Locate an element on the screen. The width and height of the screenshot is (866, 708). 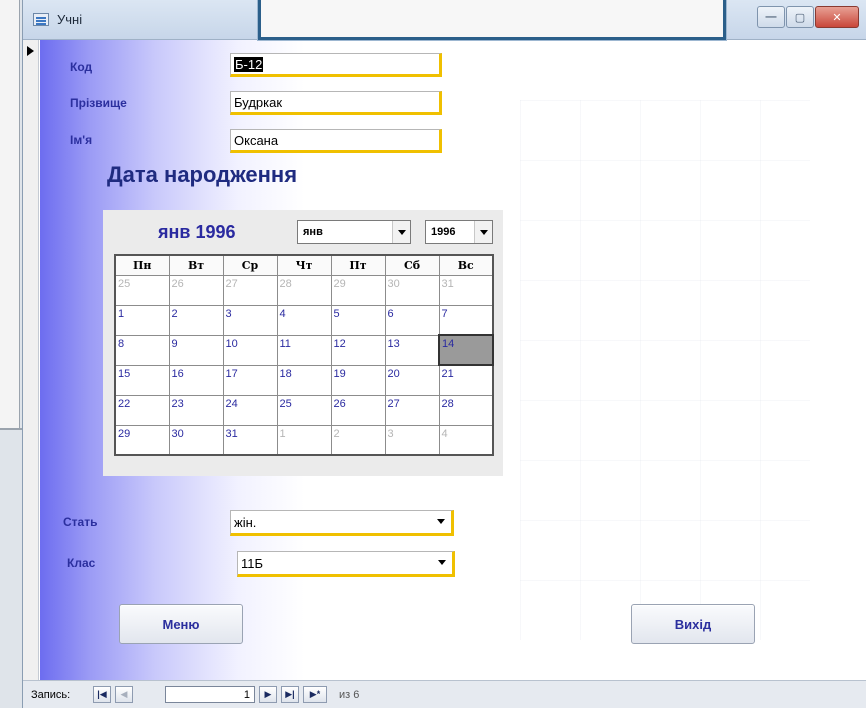
weekday-header: Пн is located at coordinates (142, 265).